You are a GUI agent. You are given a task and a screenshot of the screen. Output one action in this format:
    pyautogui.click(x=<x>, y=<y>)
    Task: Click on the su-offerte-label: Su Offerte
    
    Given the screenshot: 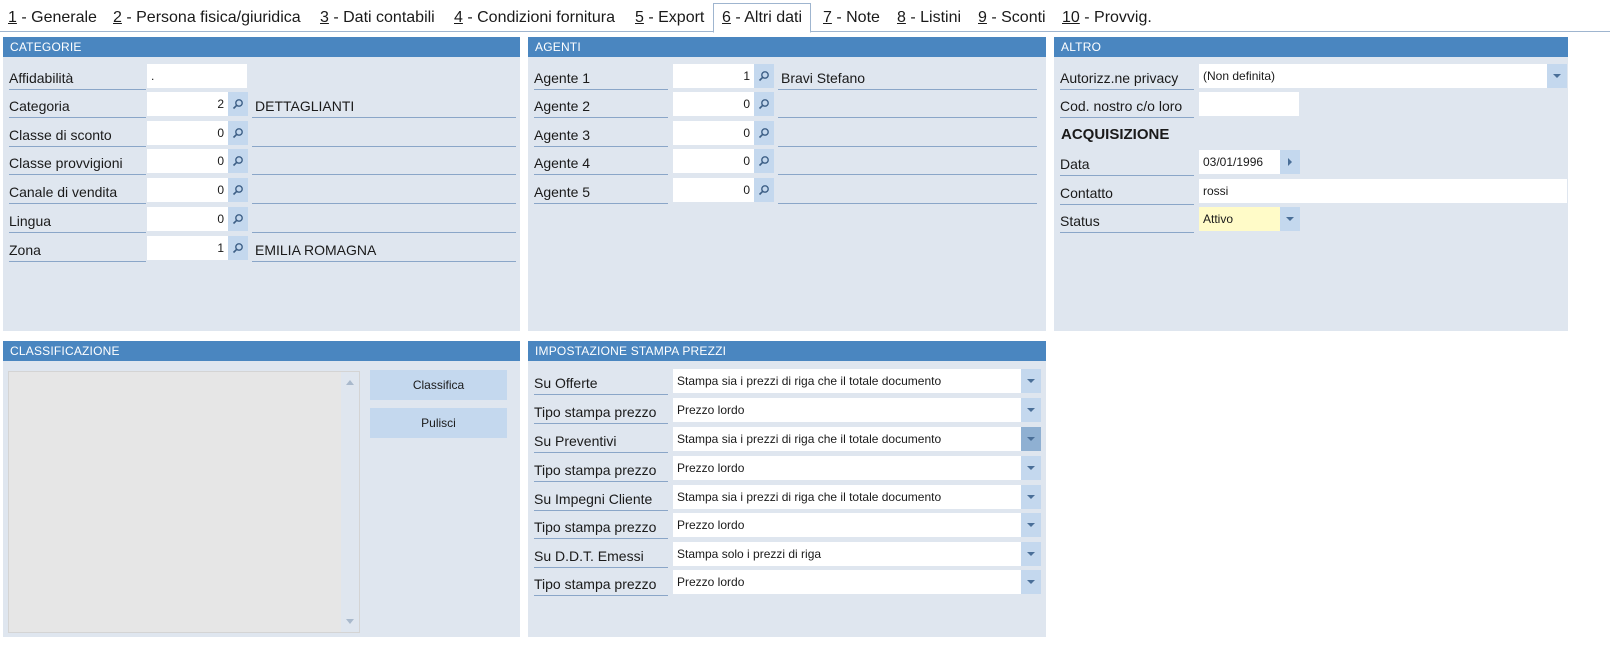 What is the action you would take?
    pyautogui.click(x=601, y=382)
    